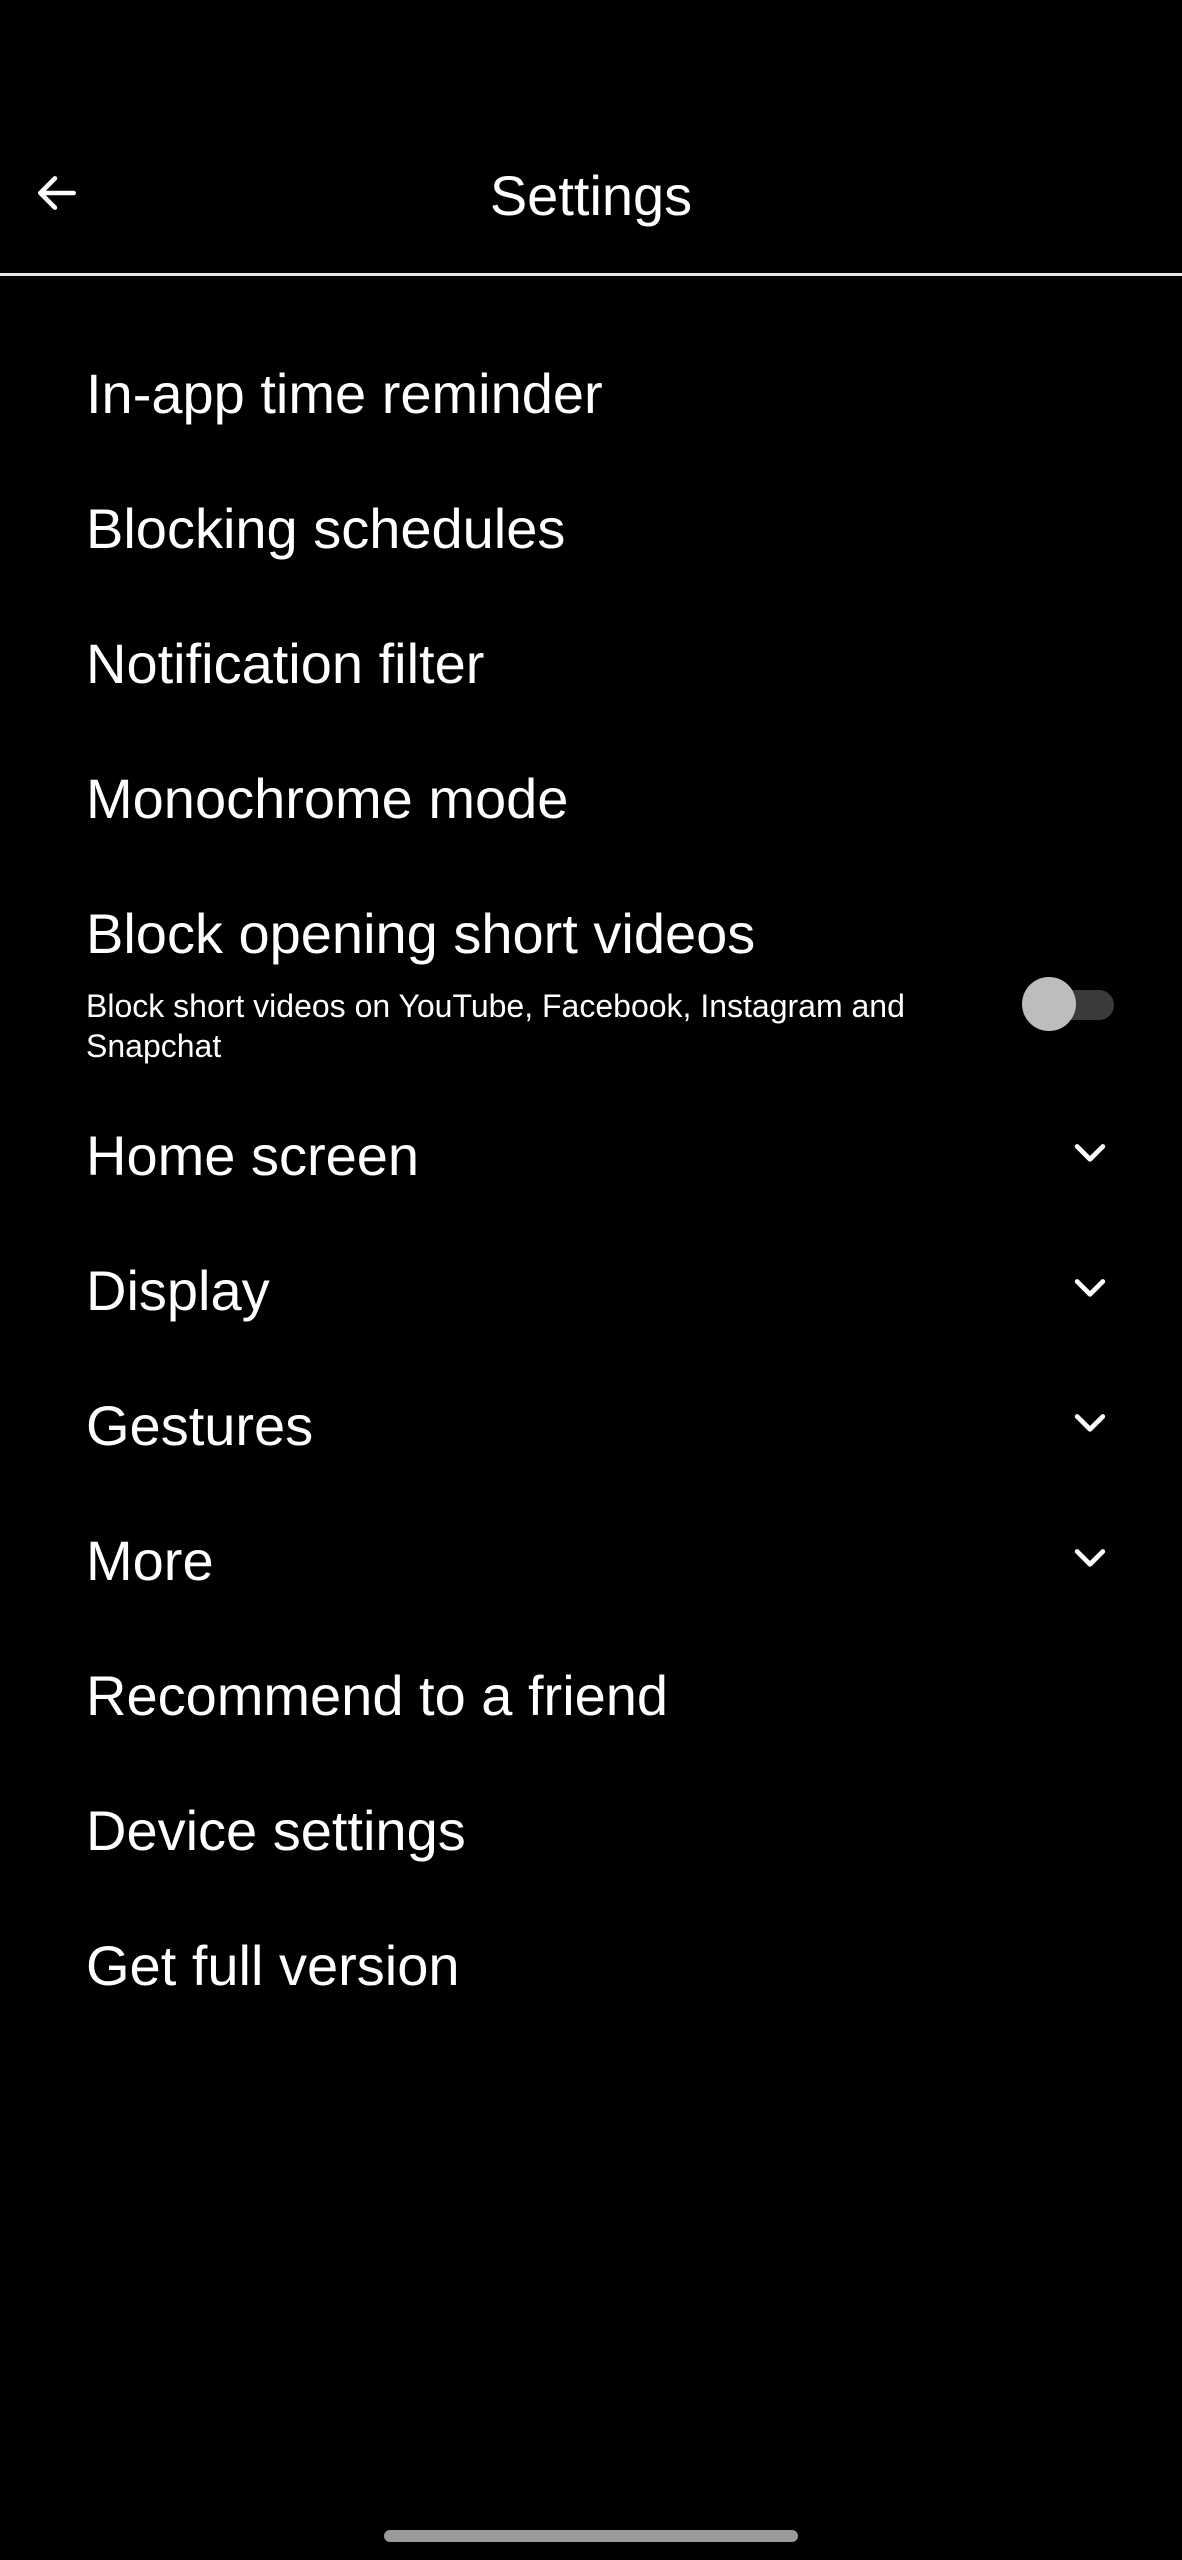  I want to click on setting-blocking-schedules: Blocking schedules, so click(591, 528).